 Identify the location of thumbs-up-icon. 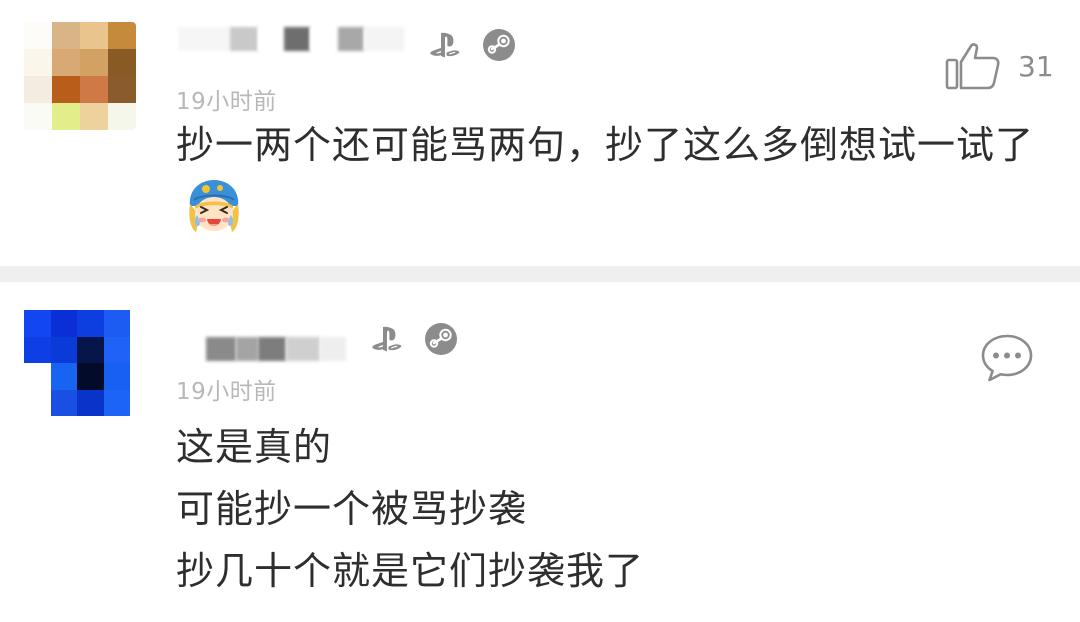
(972, 66).